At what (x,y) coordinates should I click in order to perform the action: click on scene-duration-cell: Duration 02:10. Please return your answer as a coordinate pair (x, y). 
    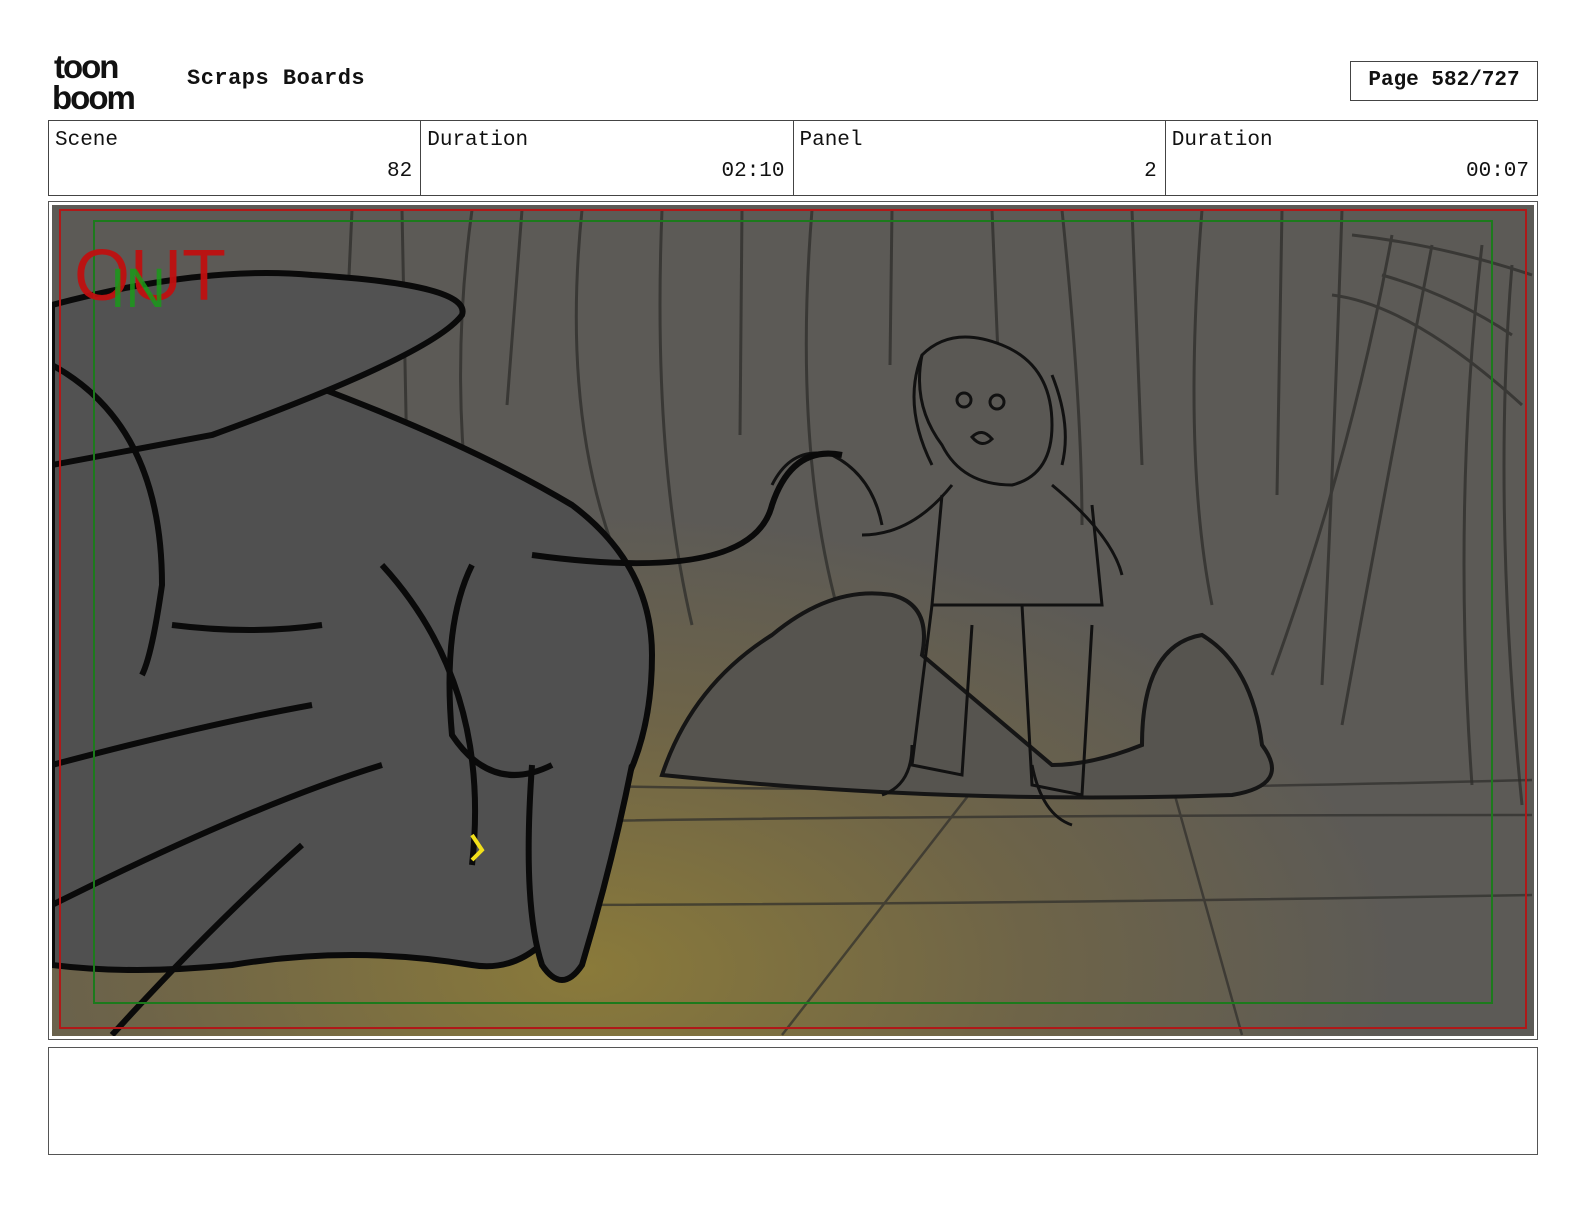
    Looking at the image, I should click on (607, 158).